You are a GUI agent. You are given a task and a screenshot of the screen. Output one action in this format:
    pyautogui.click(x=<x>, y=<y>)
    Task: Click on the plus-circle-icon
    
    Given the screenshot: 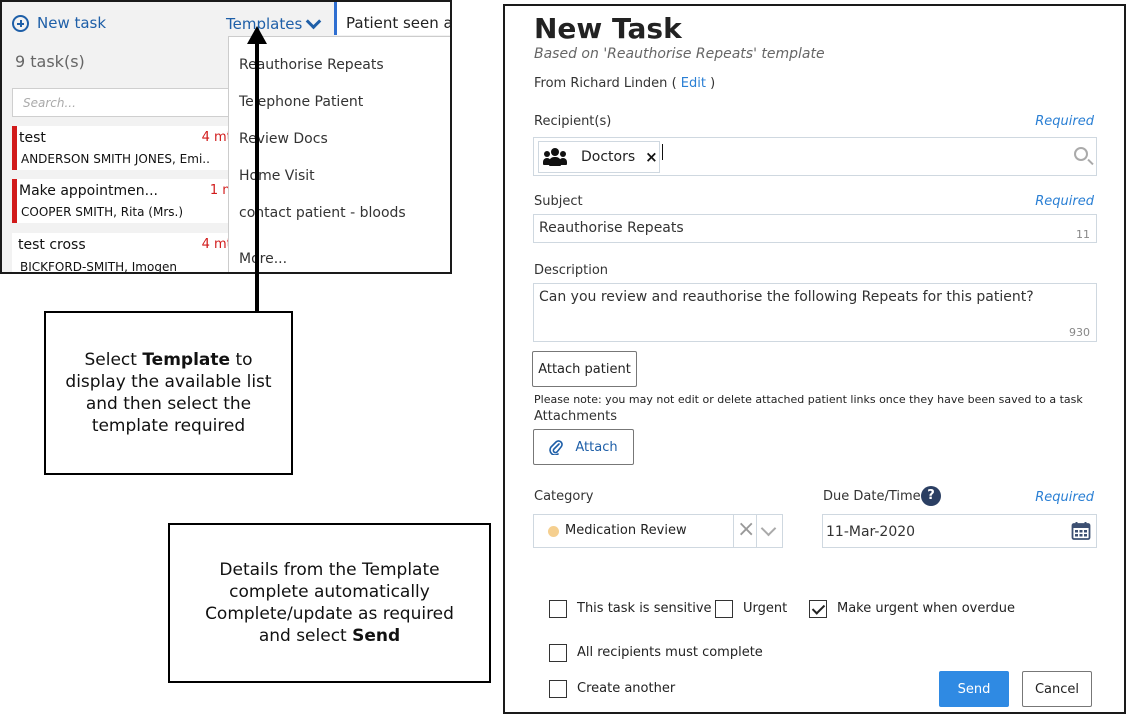 What is the action you would take?
    pyautogui.click(x=20, y=23)
    